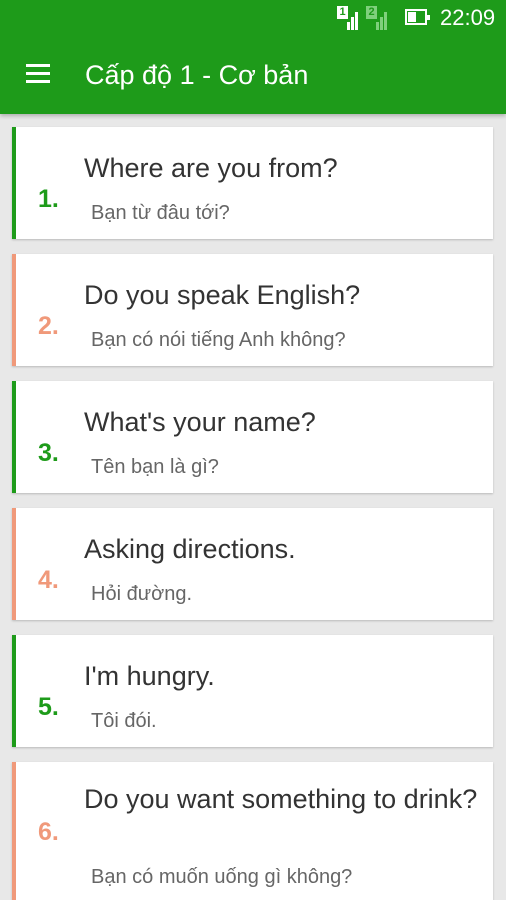  What do you see at coordinates (252, 691) in the screenshot?
I see `lesson-card-5: 5. I'm hungry. Tôi đói.` at bounding box center [252, 691].